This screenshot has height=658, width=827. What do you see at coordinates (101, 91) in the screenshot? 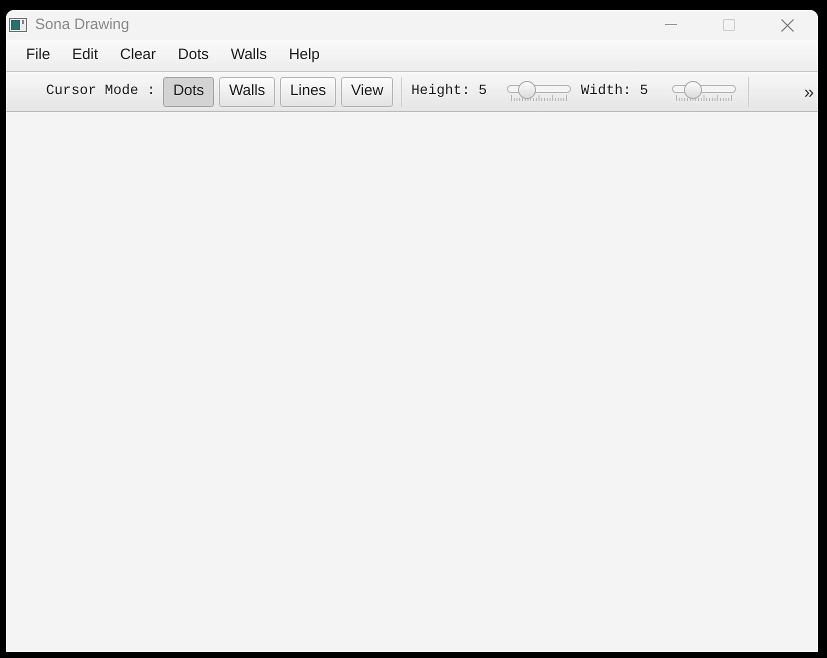
I see `cursor-mode-label: Cursor Mode :` at bounding box center [101, 91].